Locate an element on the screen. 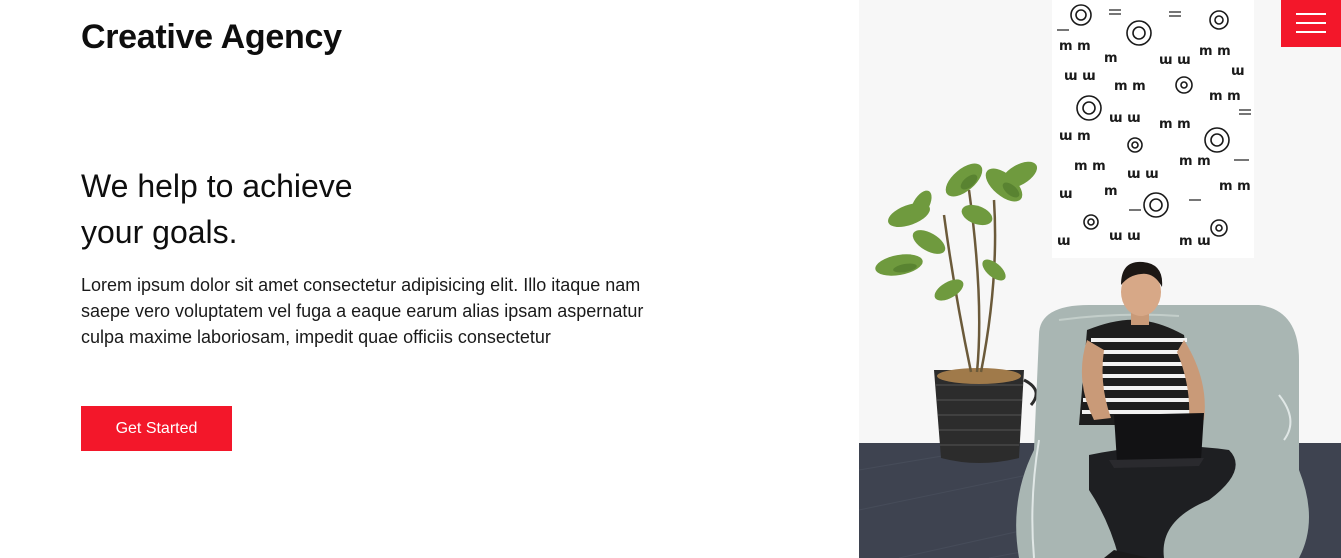  hamburger-menu-button is located at coordinates (1311, 23).